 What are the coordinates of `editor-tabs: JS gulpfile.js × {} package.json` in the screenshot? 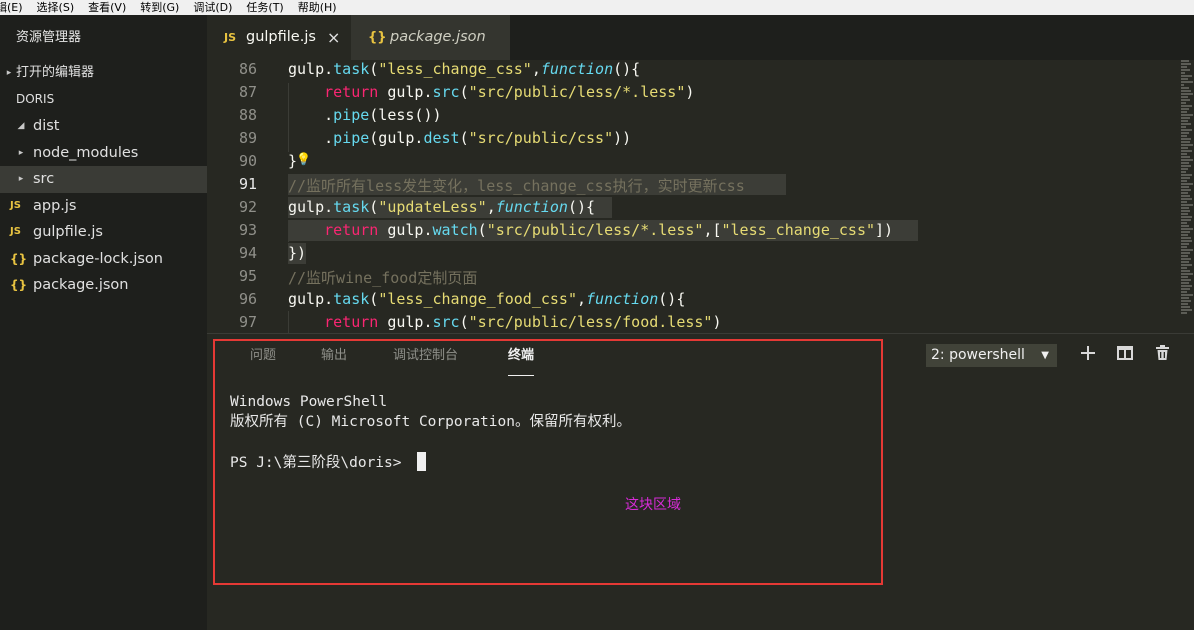 It's located at (700, 37).